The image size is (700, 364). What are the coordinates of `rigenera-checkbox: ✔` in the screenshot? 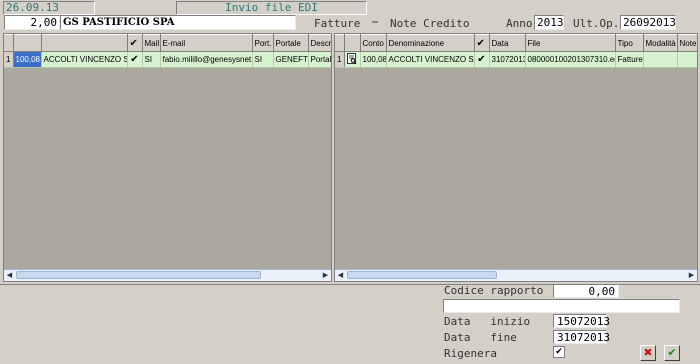 It's located at (559, 352).